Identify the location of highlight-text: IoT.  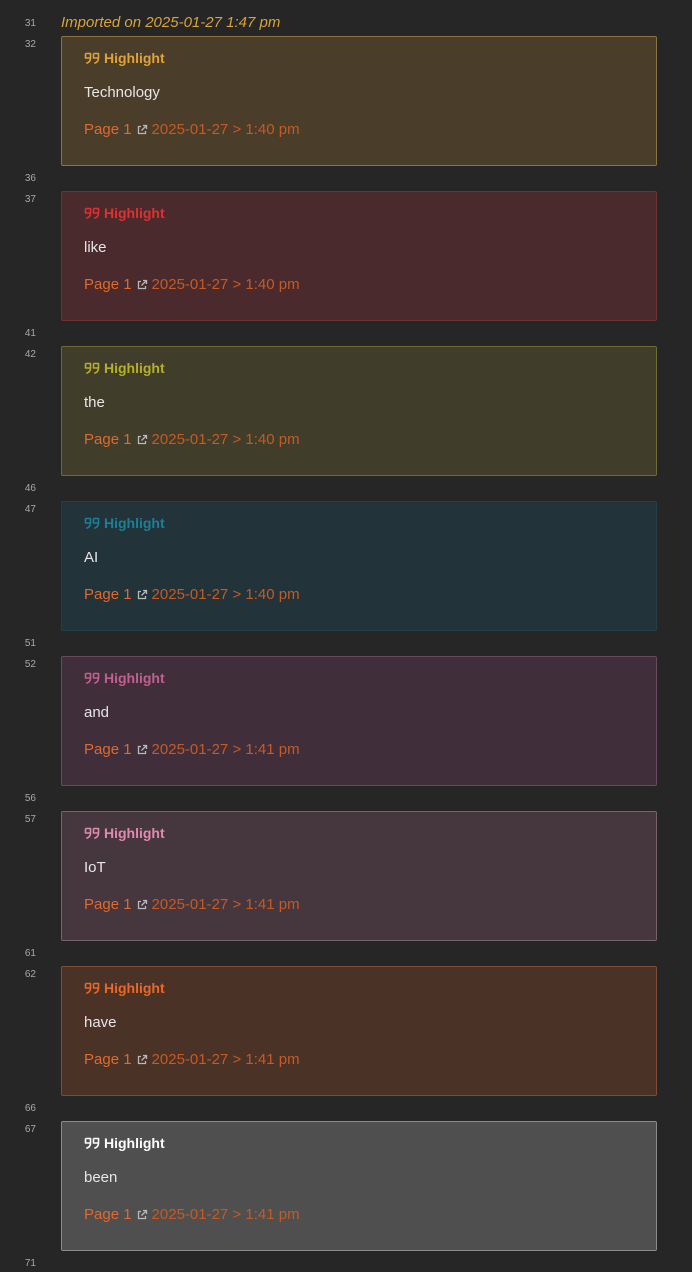
(95, 867).